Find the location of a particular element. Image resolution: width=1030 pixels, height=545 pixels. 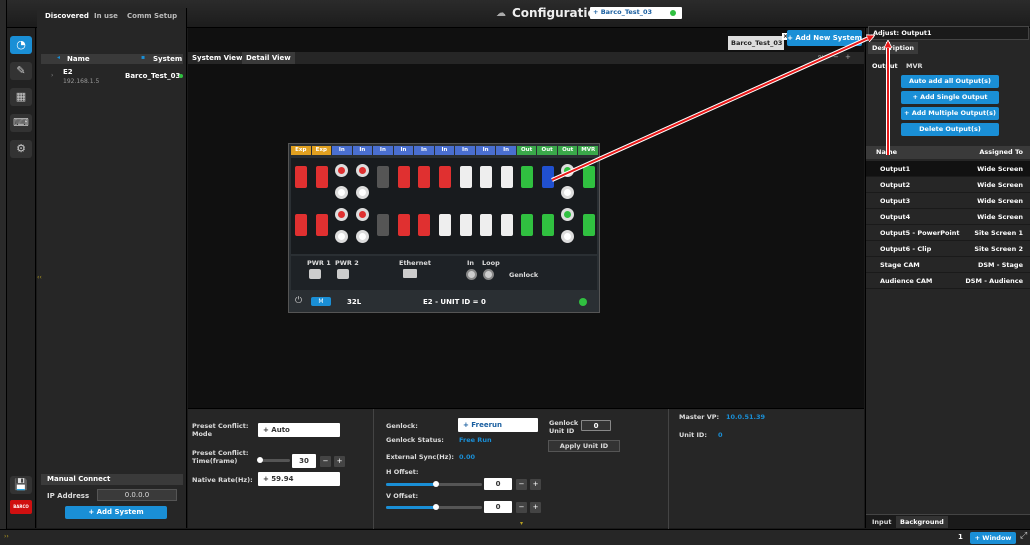

v-offset-slider is located at coordinates (434, 507).